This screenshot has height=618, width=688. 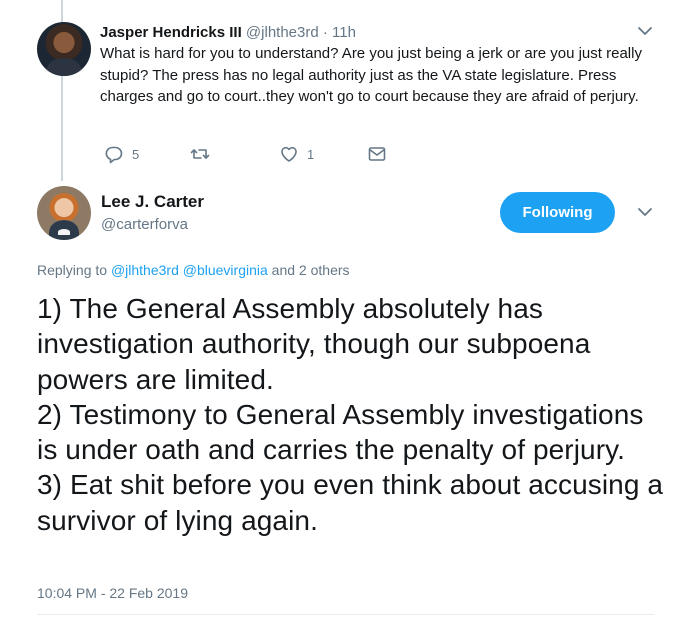 I want to click on divider, so click(x=345, y=614).